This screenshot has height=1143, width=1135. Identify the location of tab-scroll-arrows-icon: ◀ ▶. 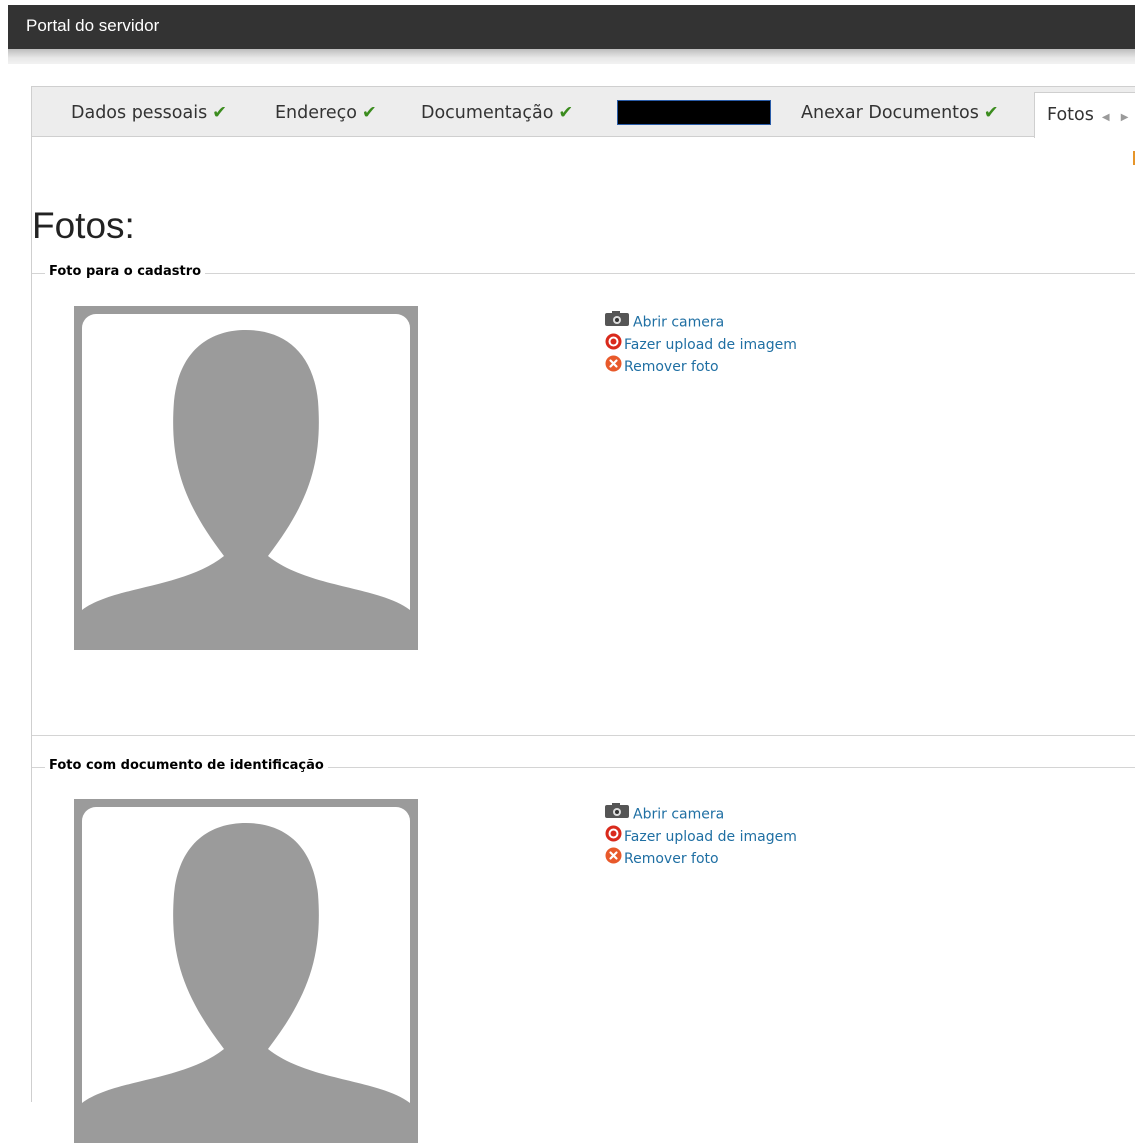
(1117, 117).